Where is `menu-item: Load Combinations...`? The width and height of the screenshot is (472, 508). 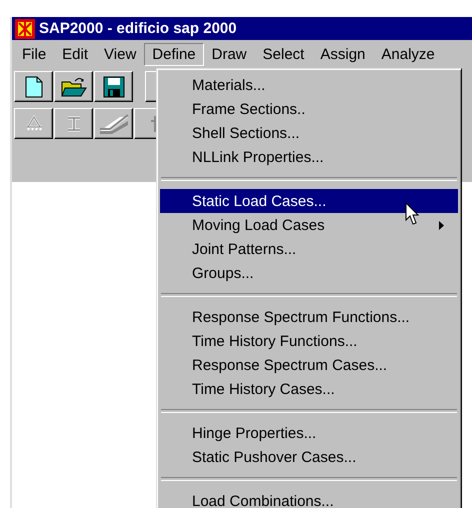 menu-item: Load Combinations... is located at coordinates (309, 498).